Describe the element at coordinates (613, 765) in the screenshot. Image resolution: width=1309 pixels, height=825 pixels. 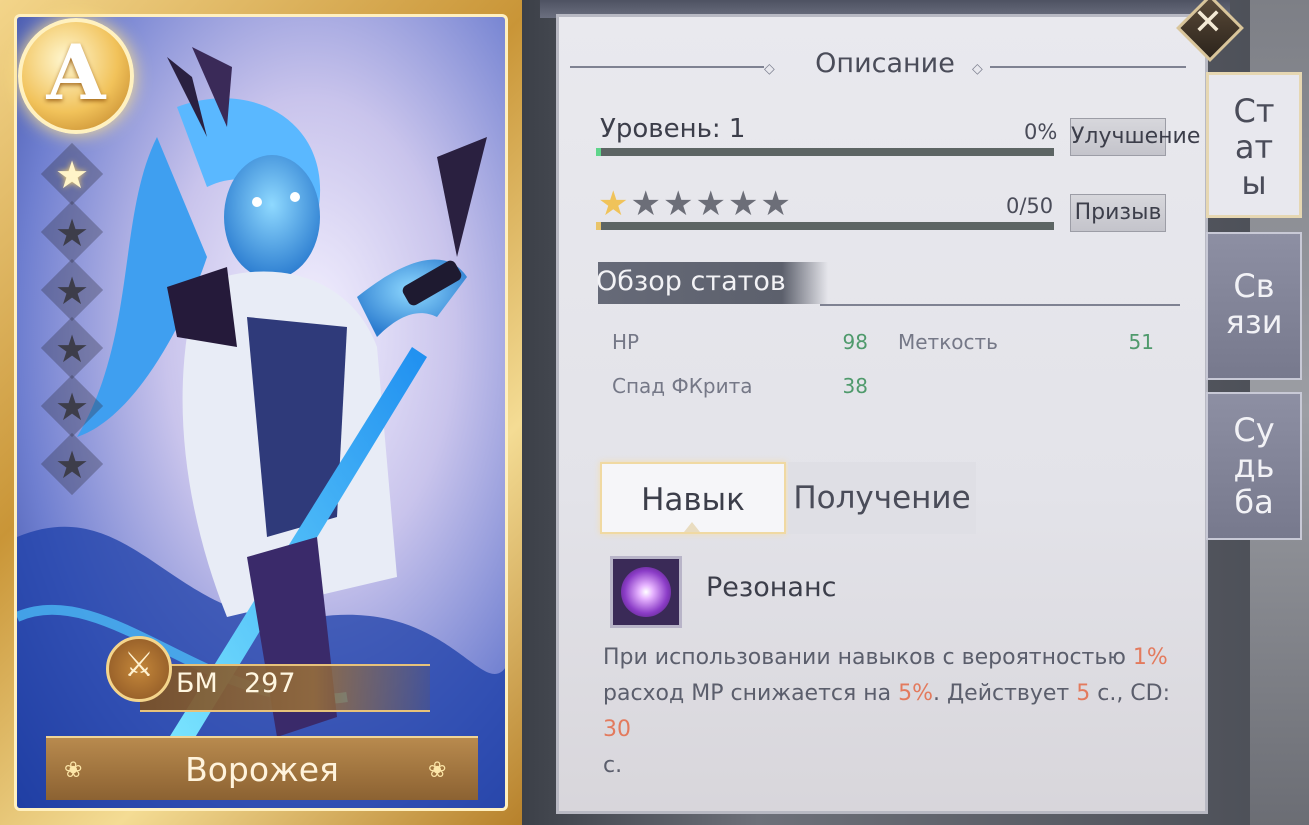
I see `skill-desc-text-5: с.` at that location.